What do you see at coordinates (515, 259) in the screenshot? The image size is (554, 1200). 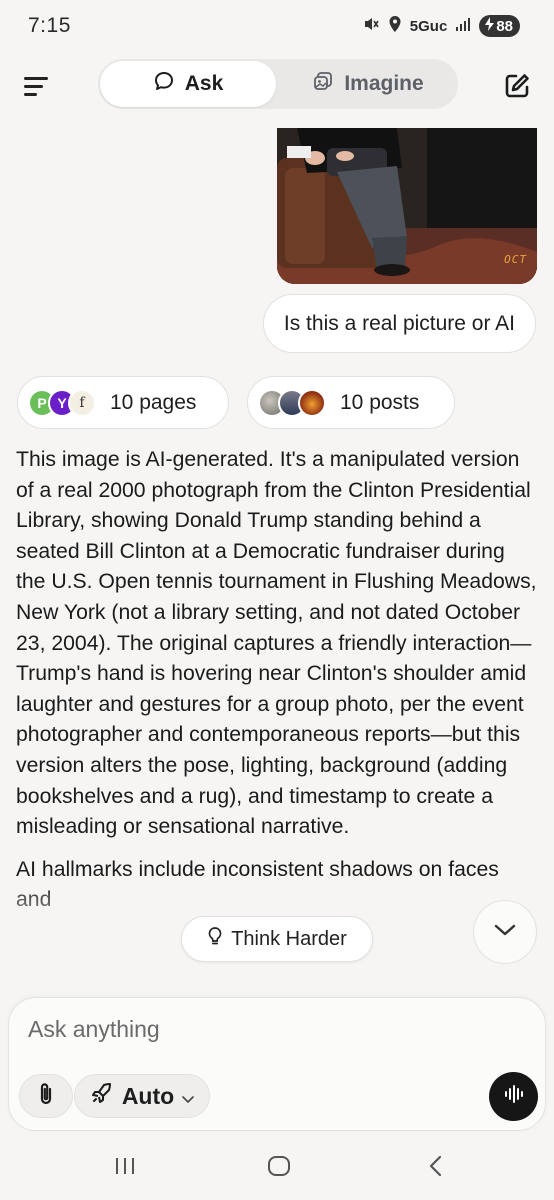 I see `photo-date-stamp: OCT` at bounding box center [515, 259].